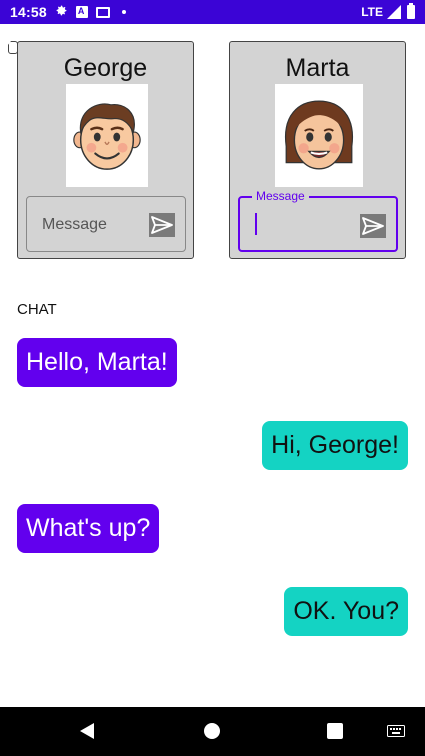 This screenshot has width=425, height=756. Describe the element at coordinates (87, 731) in the screenshot. I see `back-icon` at that location.